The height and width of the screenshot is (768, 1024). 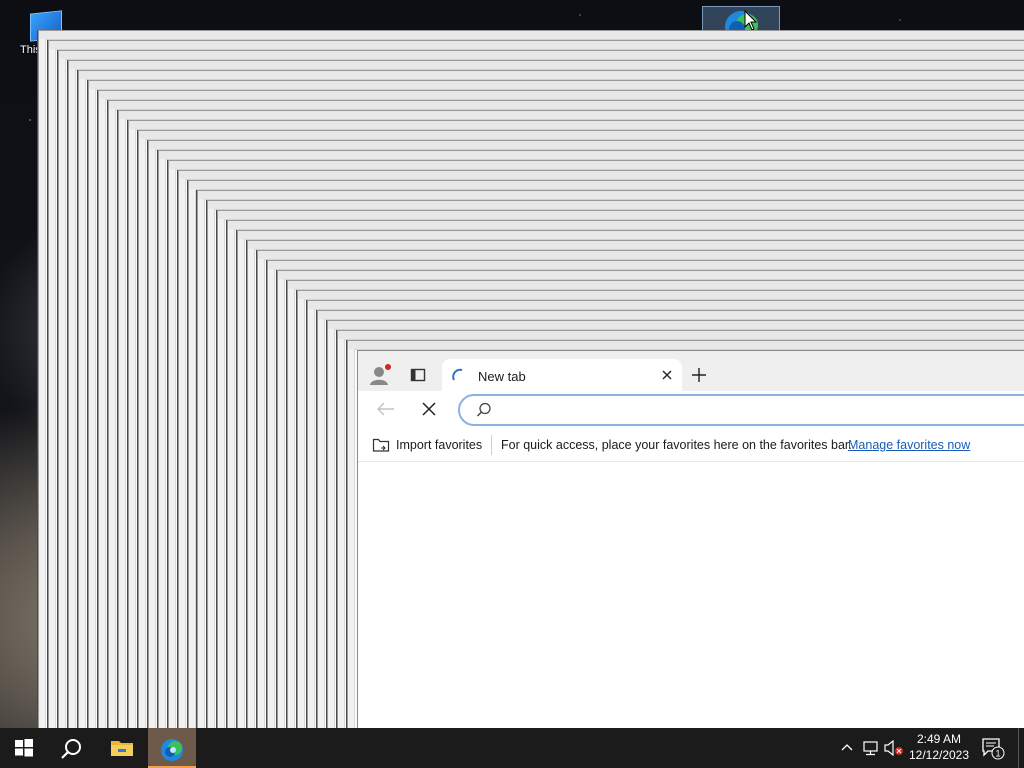 I want to click on clock-date: 12/12/2023, so click(x=939, y=755).